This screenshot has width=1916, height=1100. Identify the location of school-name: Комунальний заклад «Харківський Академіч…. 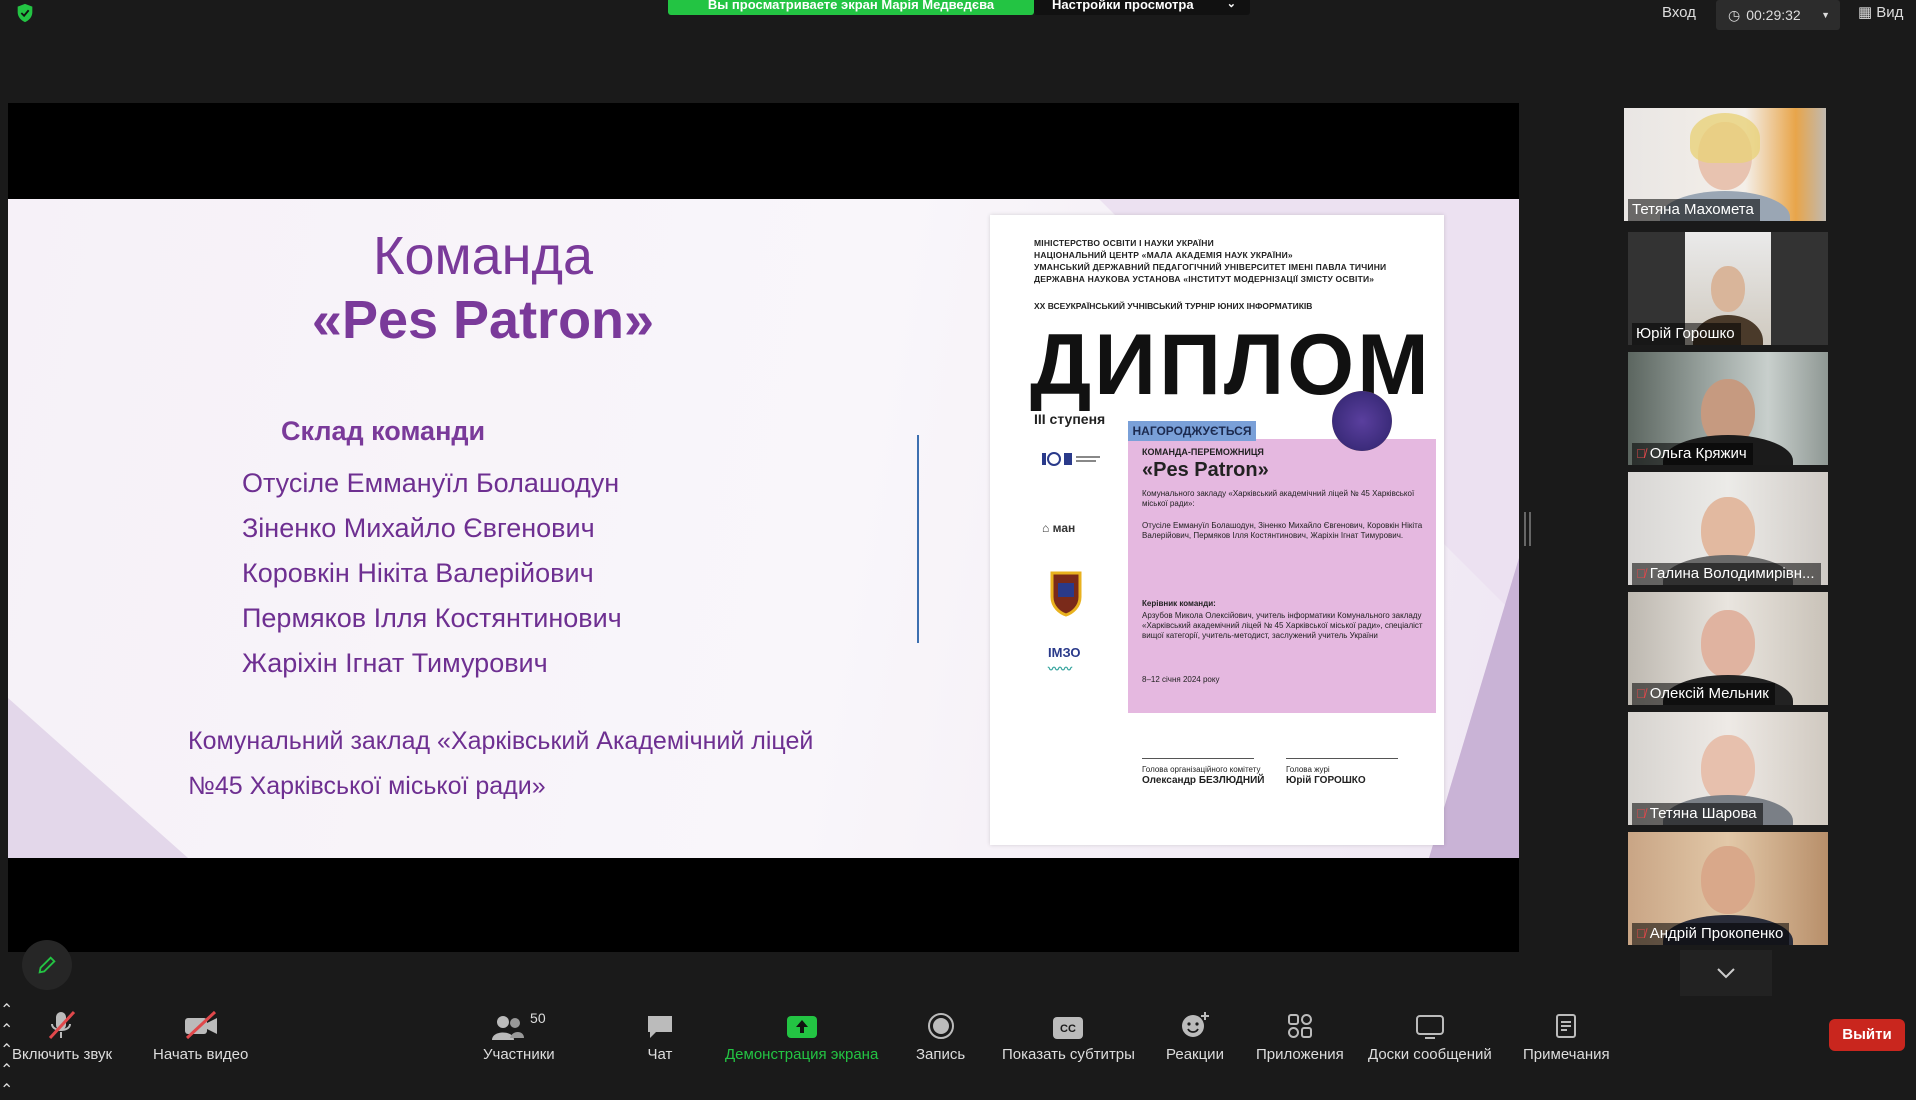
(548, 764).